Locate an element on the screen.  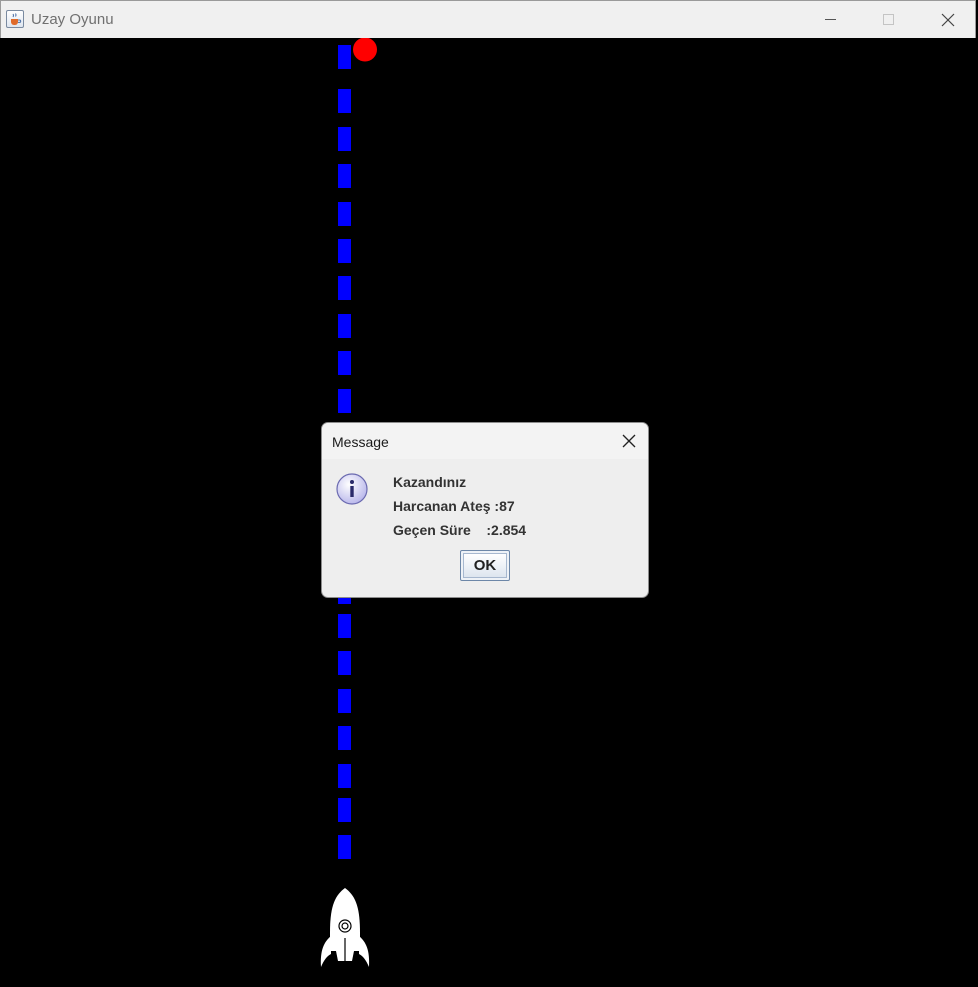
info-icon is located at coordinates (352, 489).